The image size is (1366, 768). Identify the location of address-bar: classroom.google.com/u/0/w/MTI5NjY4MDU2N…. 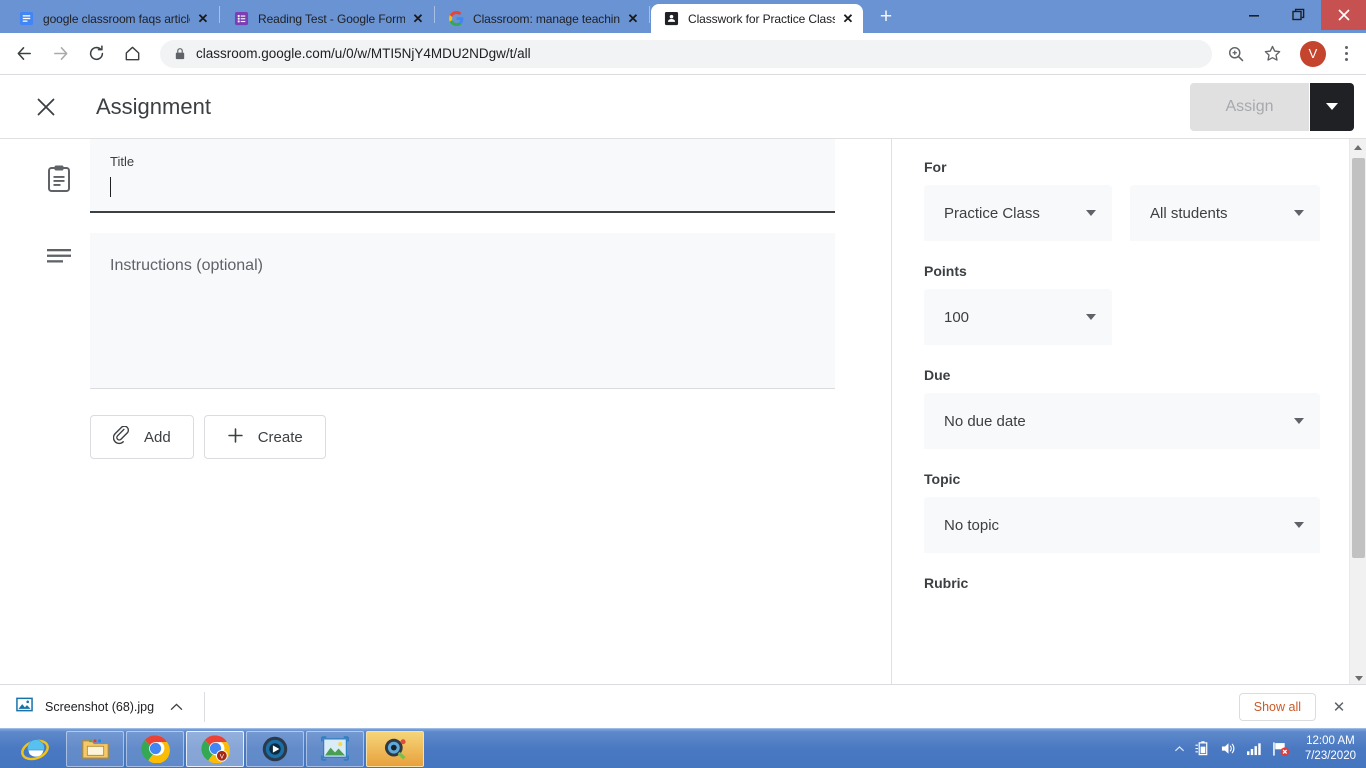
(686, 53).